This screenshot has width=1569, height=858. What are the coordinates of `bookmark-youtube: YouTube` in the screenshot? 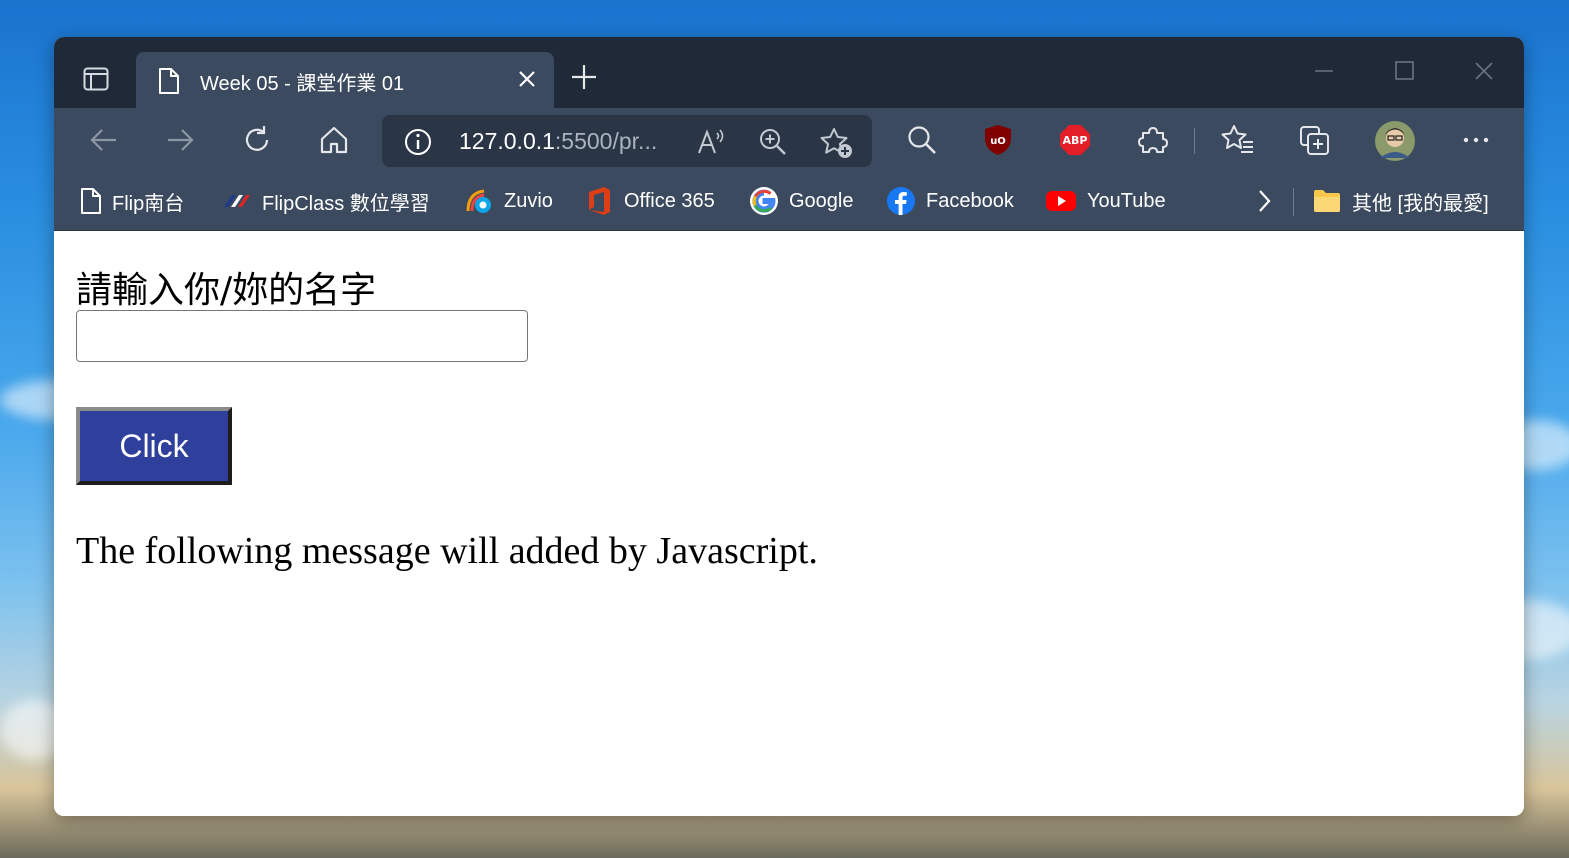 It's located at (1105, 201).